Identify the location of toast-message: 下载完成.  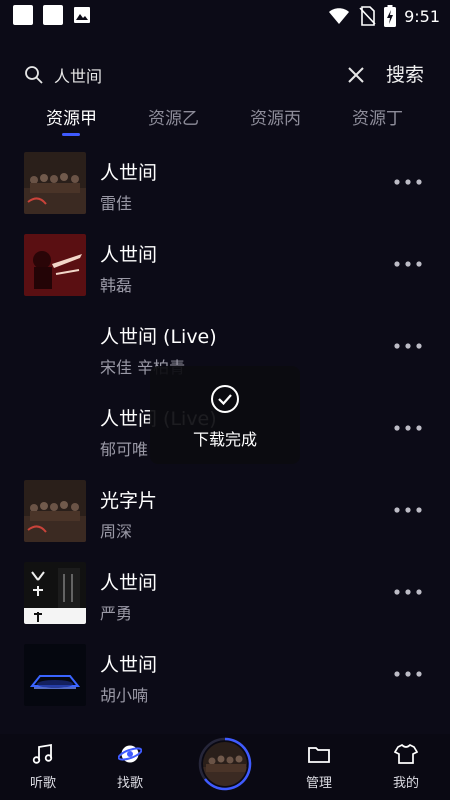
(224, 439).